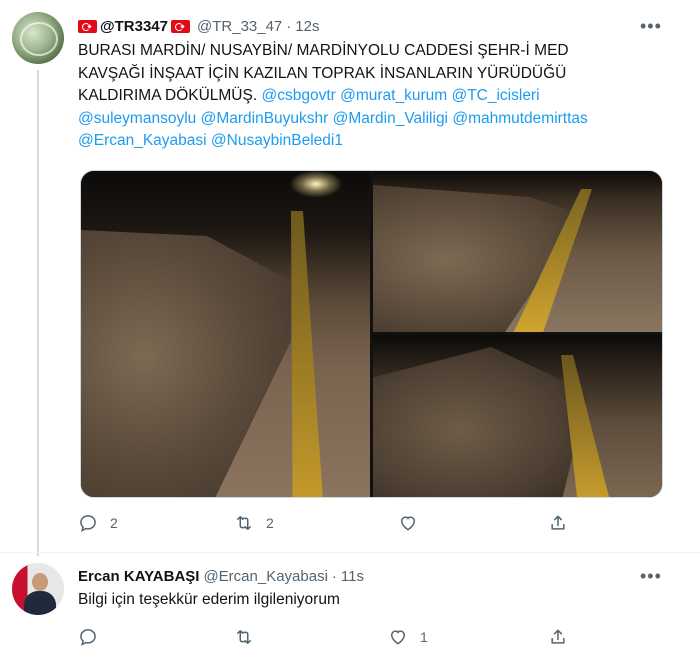  What do you see at coordinates (270, 523) in the screenshot?
I see `retweet-count: 2` at bounding box center [270, 523].